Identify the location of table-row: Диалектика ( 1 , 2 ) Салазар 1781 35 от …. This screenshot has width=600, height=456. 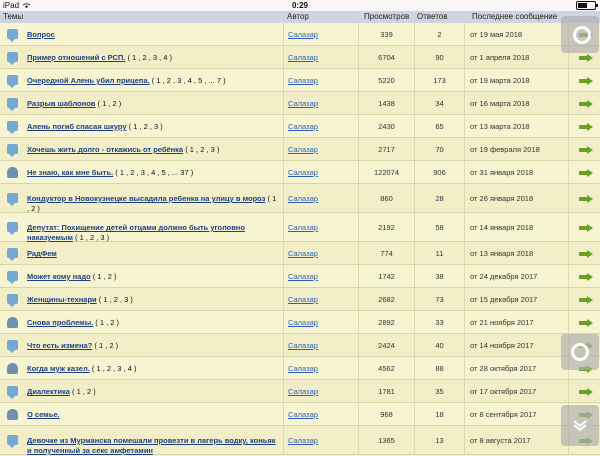
(300, 391).